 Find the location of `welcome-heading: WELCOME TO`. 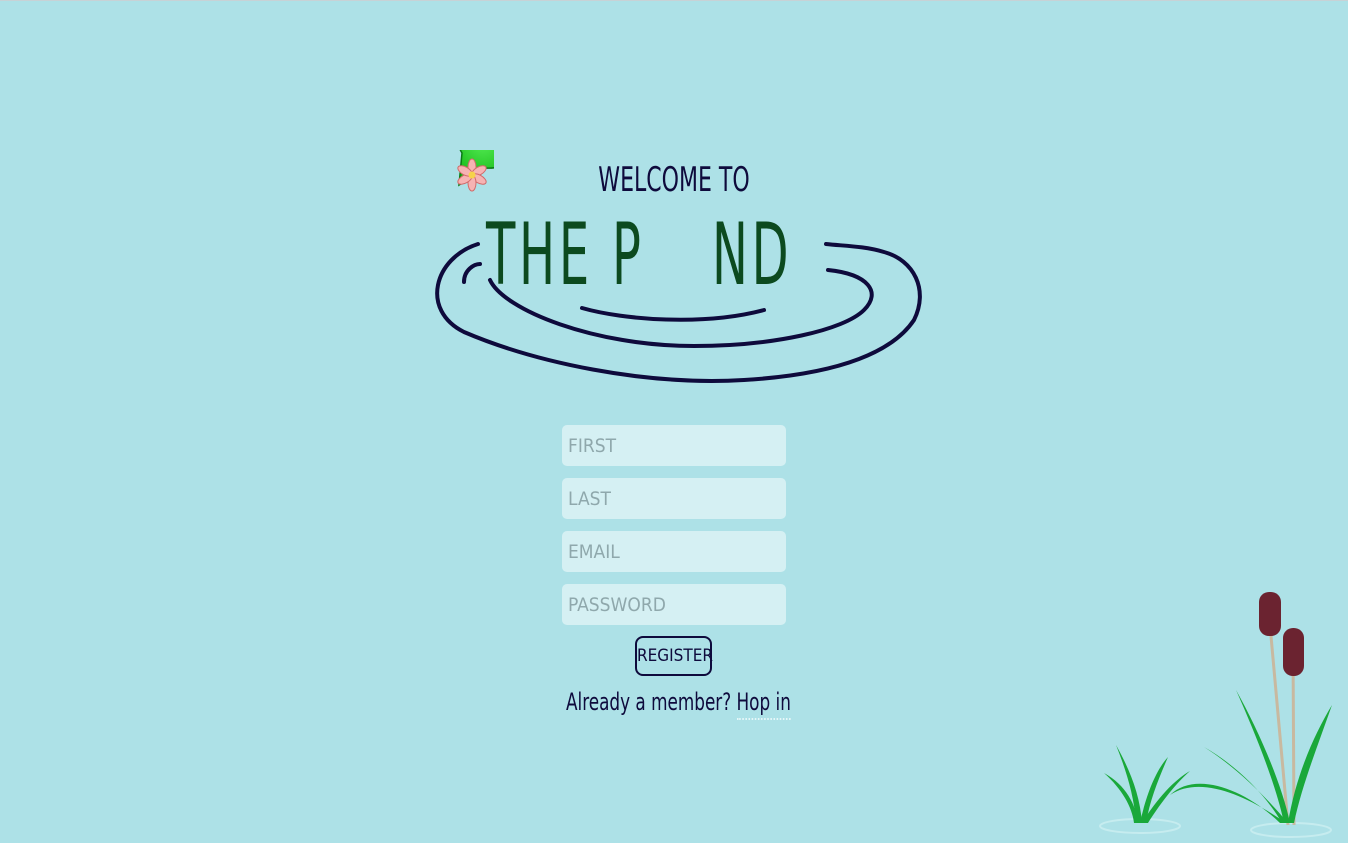

welcome-heading: WELCOME TO is located at coordinates (674, 180).